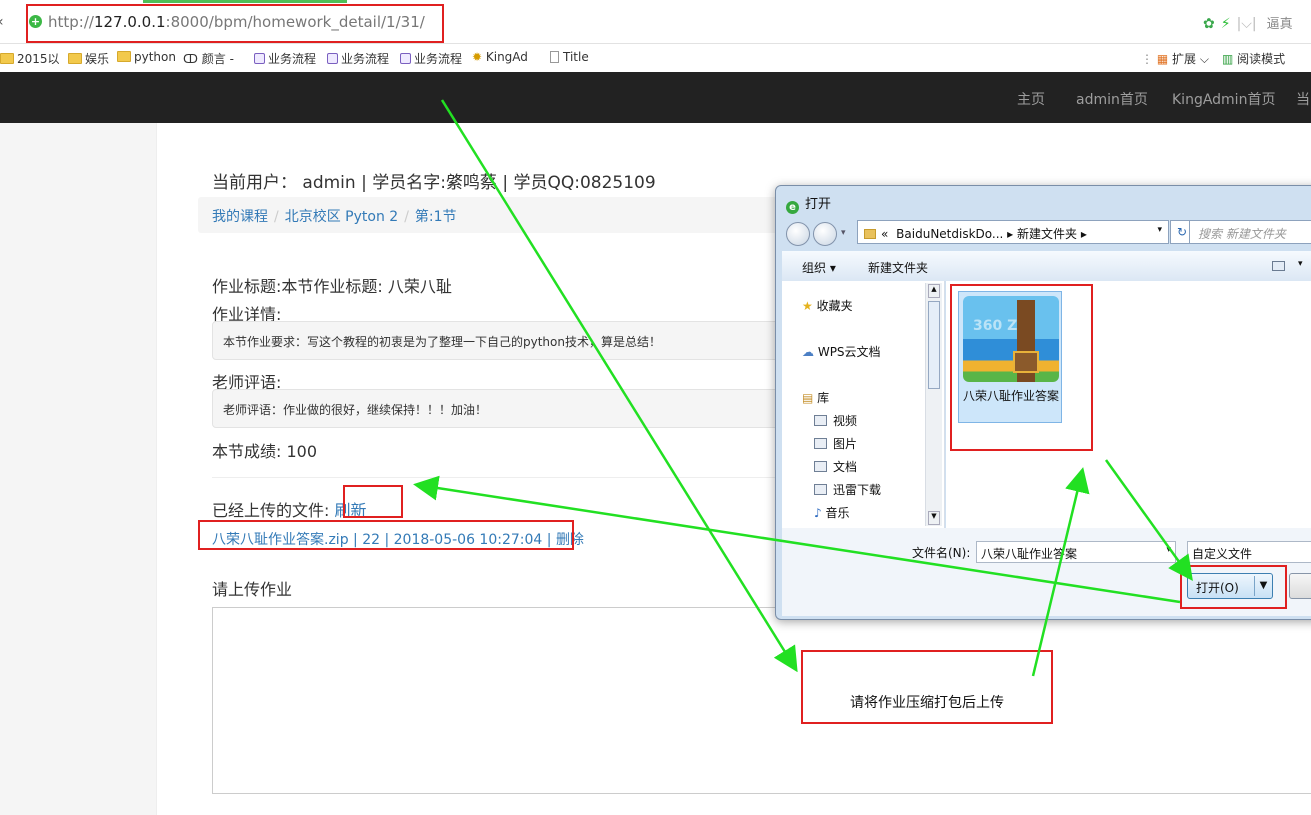  I want to click on nav-admin-home: admin首页, so click(1112, 99).